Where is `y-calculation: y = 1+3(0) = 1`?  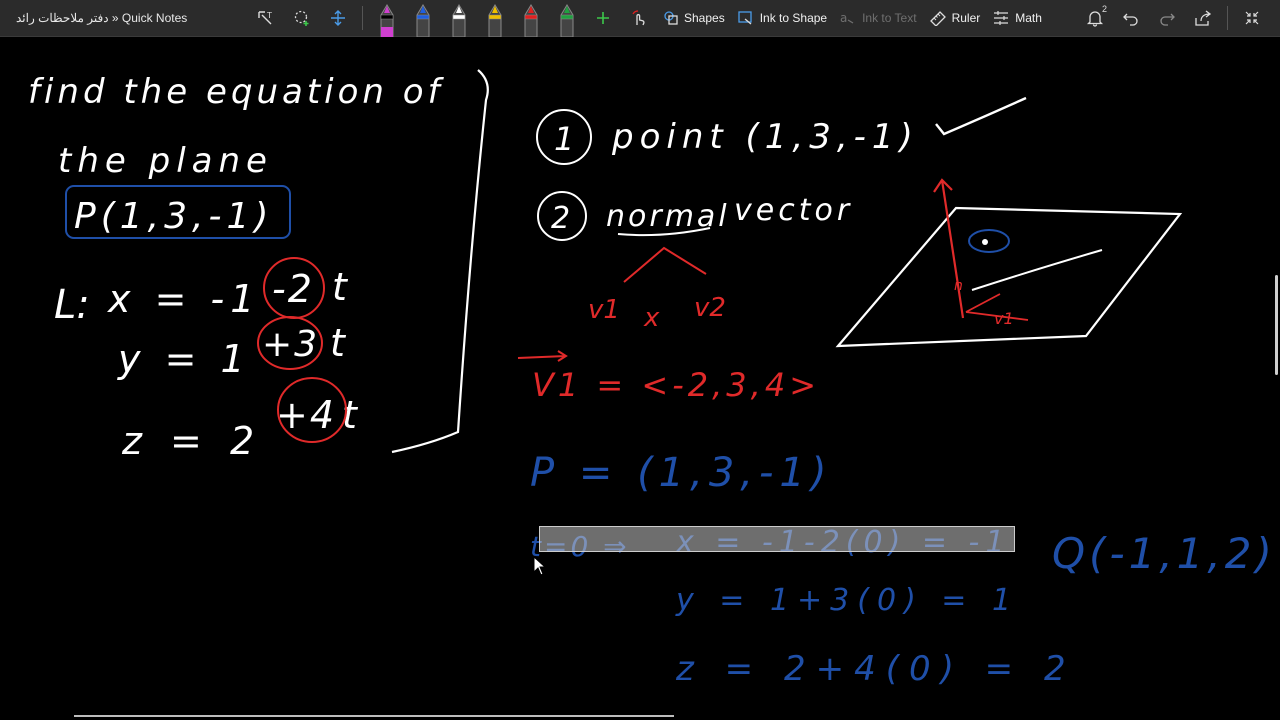
y-calculation: y = 1+3(0) = 1 is located at coordinates (847, 600).